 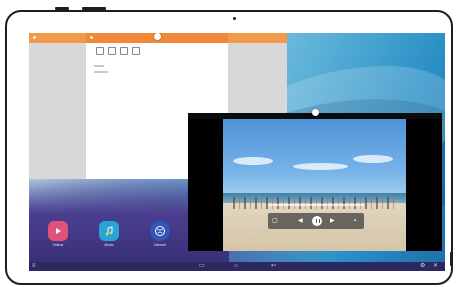 I want to click on navigation-bar: ≡ ▭ ⌂ ↩ ⚙ ✕, so click(x=237, y=266).